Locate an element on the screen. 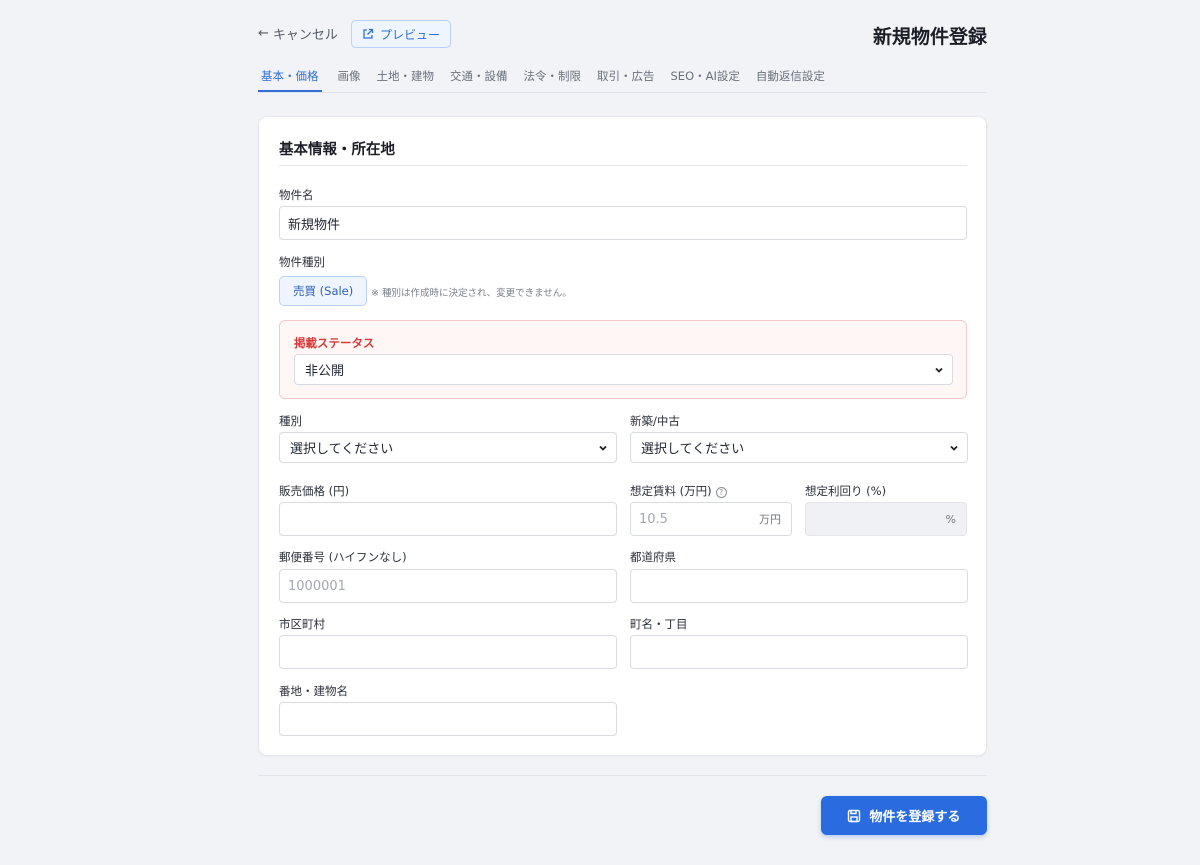 The height and width of the screenshot is (865, 1200). address-label: 番地・建物名 is located at coordinates (313, 691).